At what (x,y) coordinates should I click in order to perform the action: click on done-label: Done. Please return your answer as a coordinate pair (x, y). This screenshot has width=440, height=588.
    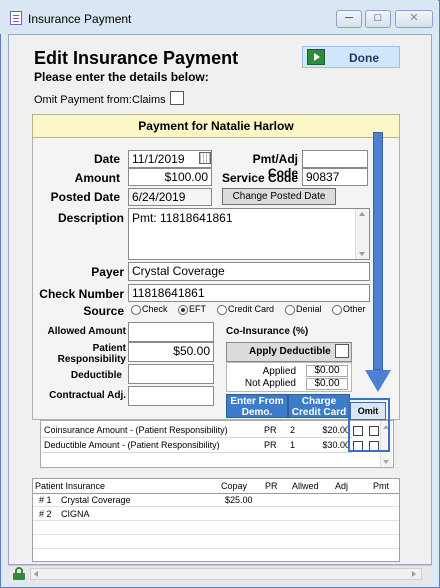
    Looking at the image, I should click on (364, 58).